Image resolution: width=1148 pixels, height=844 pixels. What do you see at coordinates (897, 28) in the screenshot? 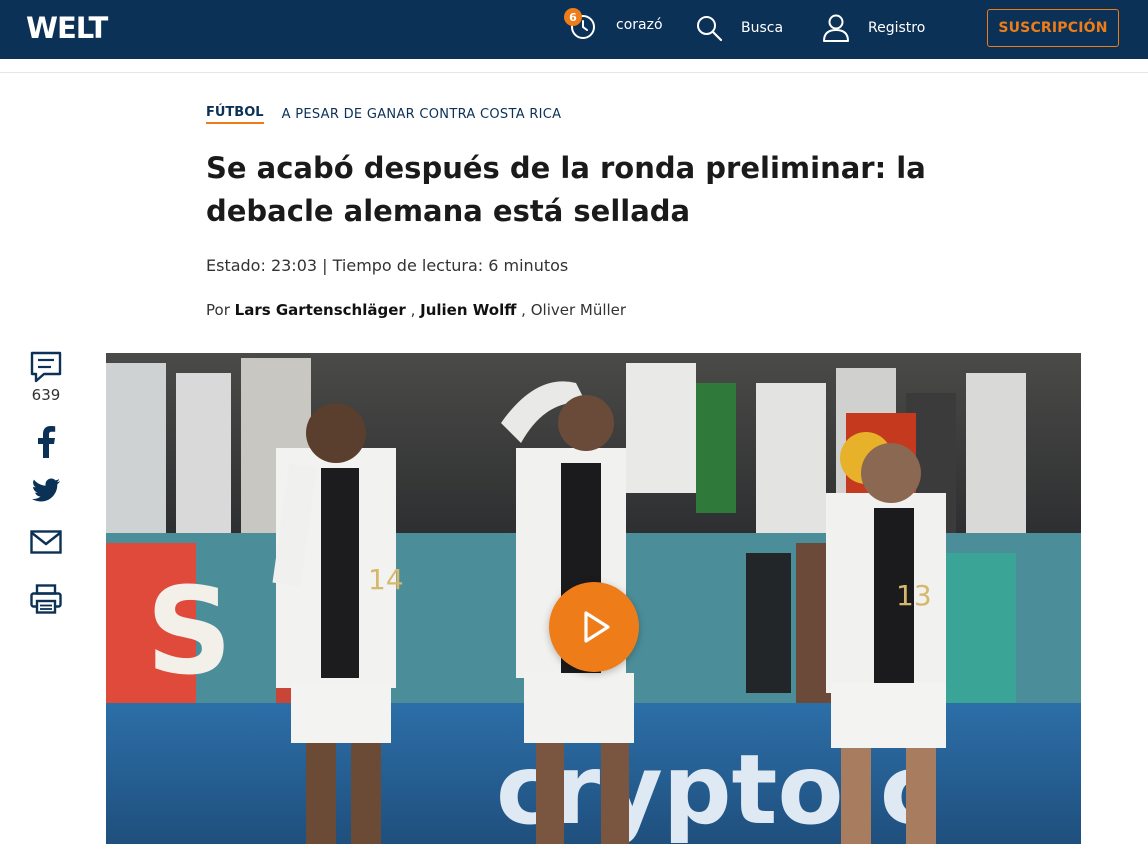
I see `register-label: Registro` at bounding box center [897, 28].